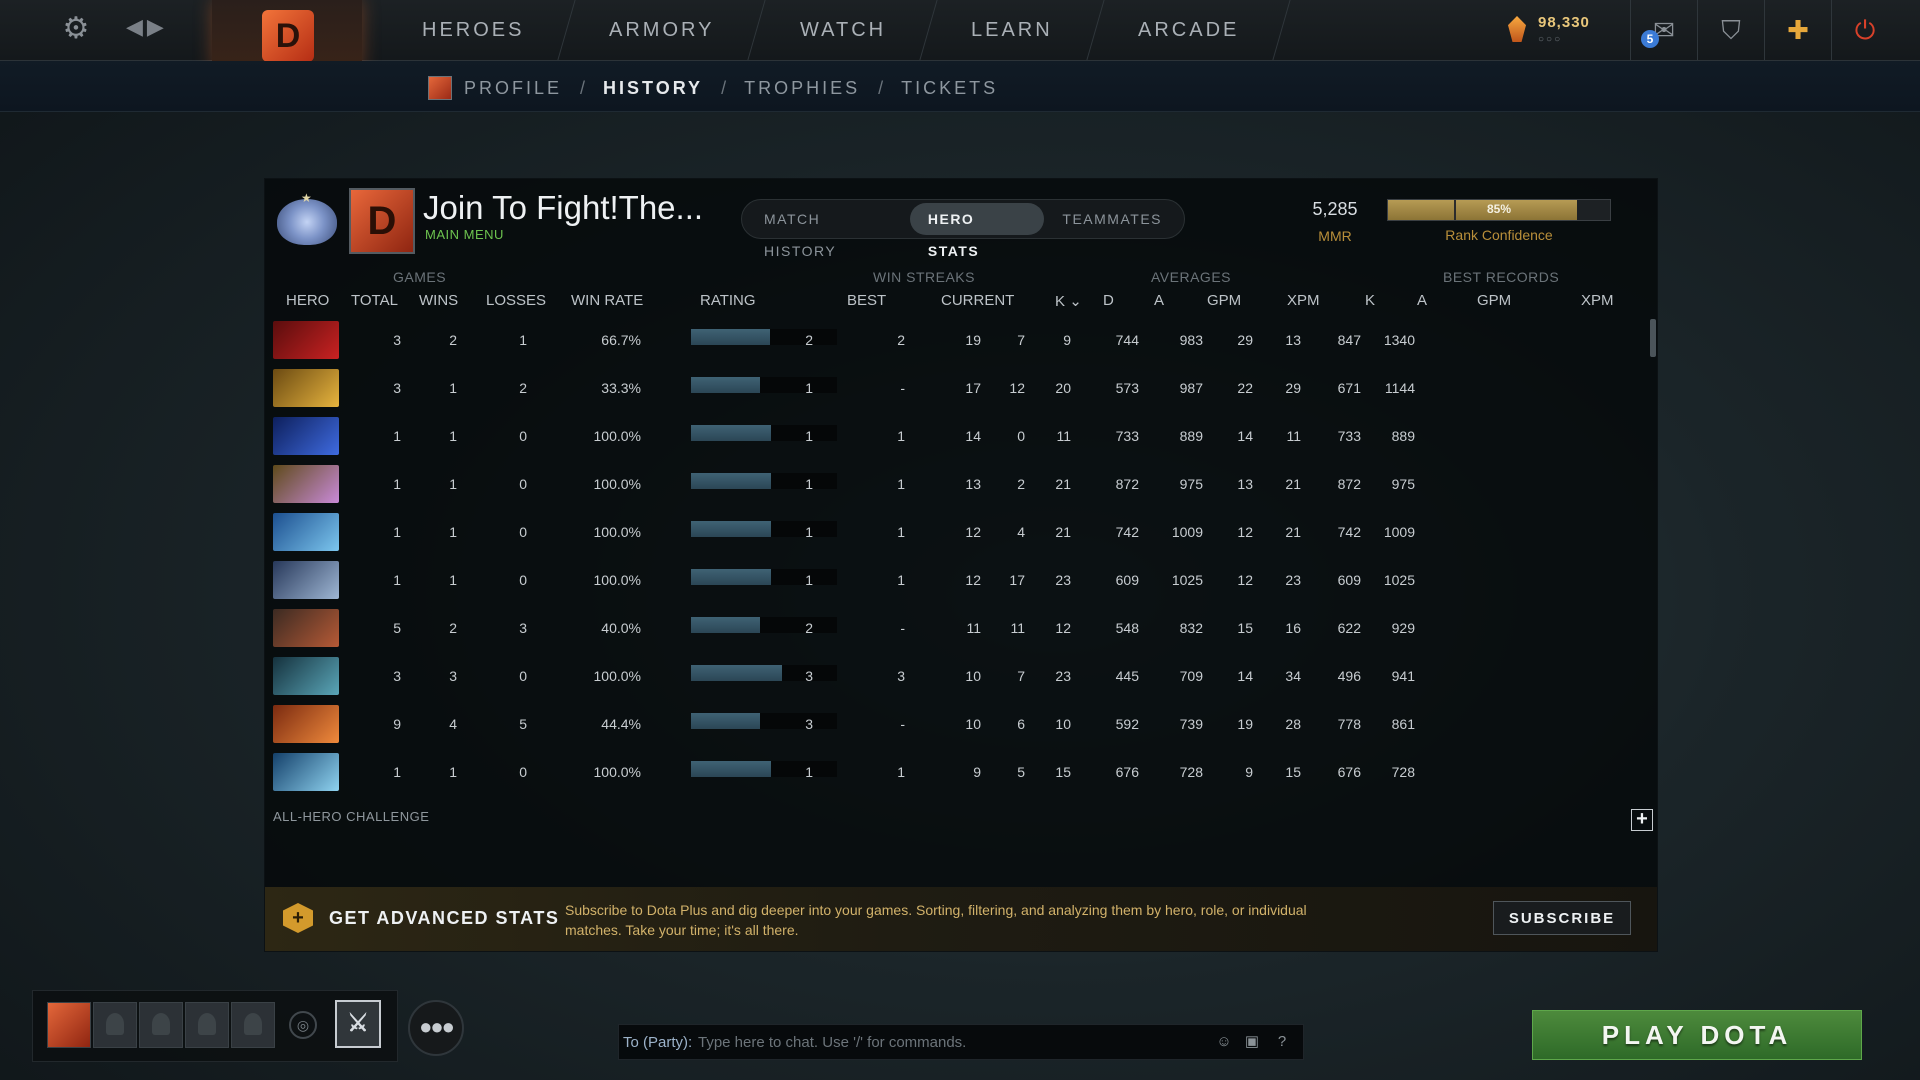 The height and width of the screenshot is (1080, 1920). What do you see at coordinates (523, 532) in the screenshot?
I see `cell-losses: 0` at bounding box center [523, 532].